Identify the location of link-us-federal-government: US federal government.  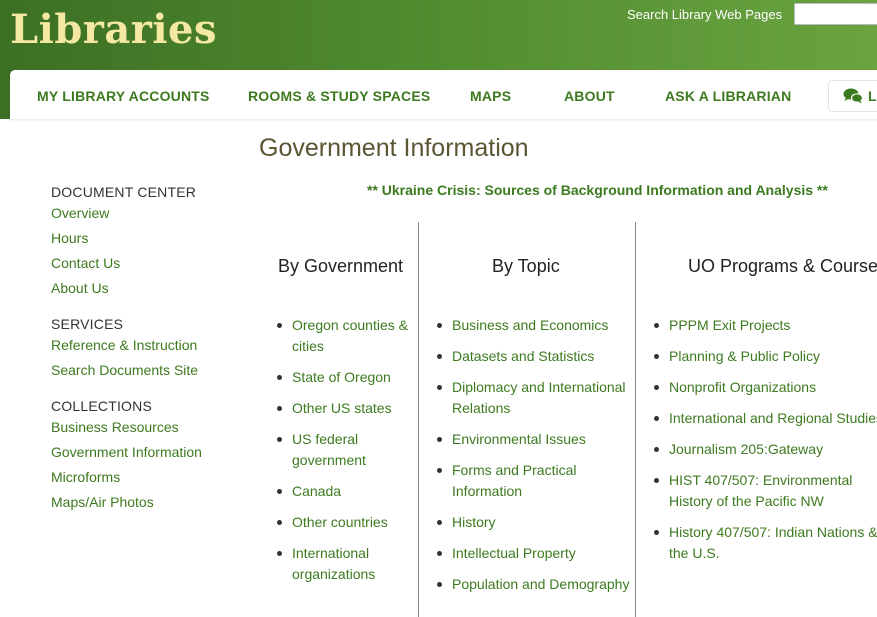
(329, 449).